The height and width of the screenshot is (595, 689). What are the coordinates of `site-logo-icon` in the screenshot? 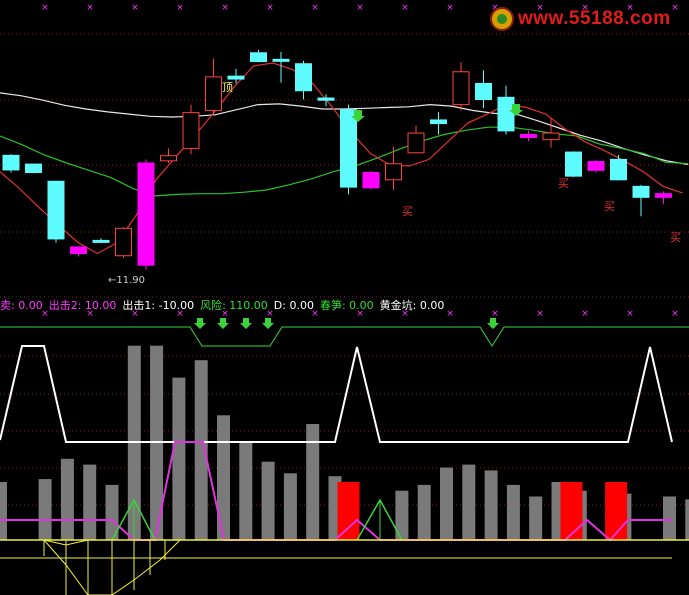 It's located at (502, 19).